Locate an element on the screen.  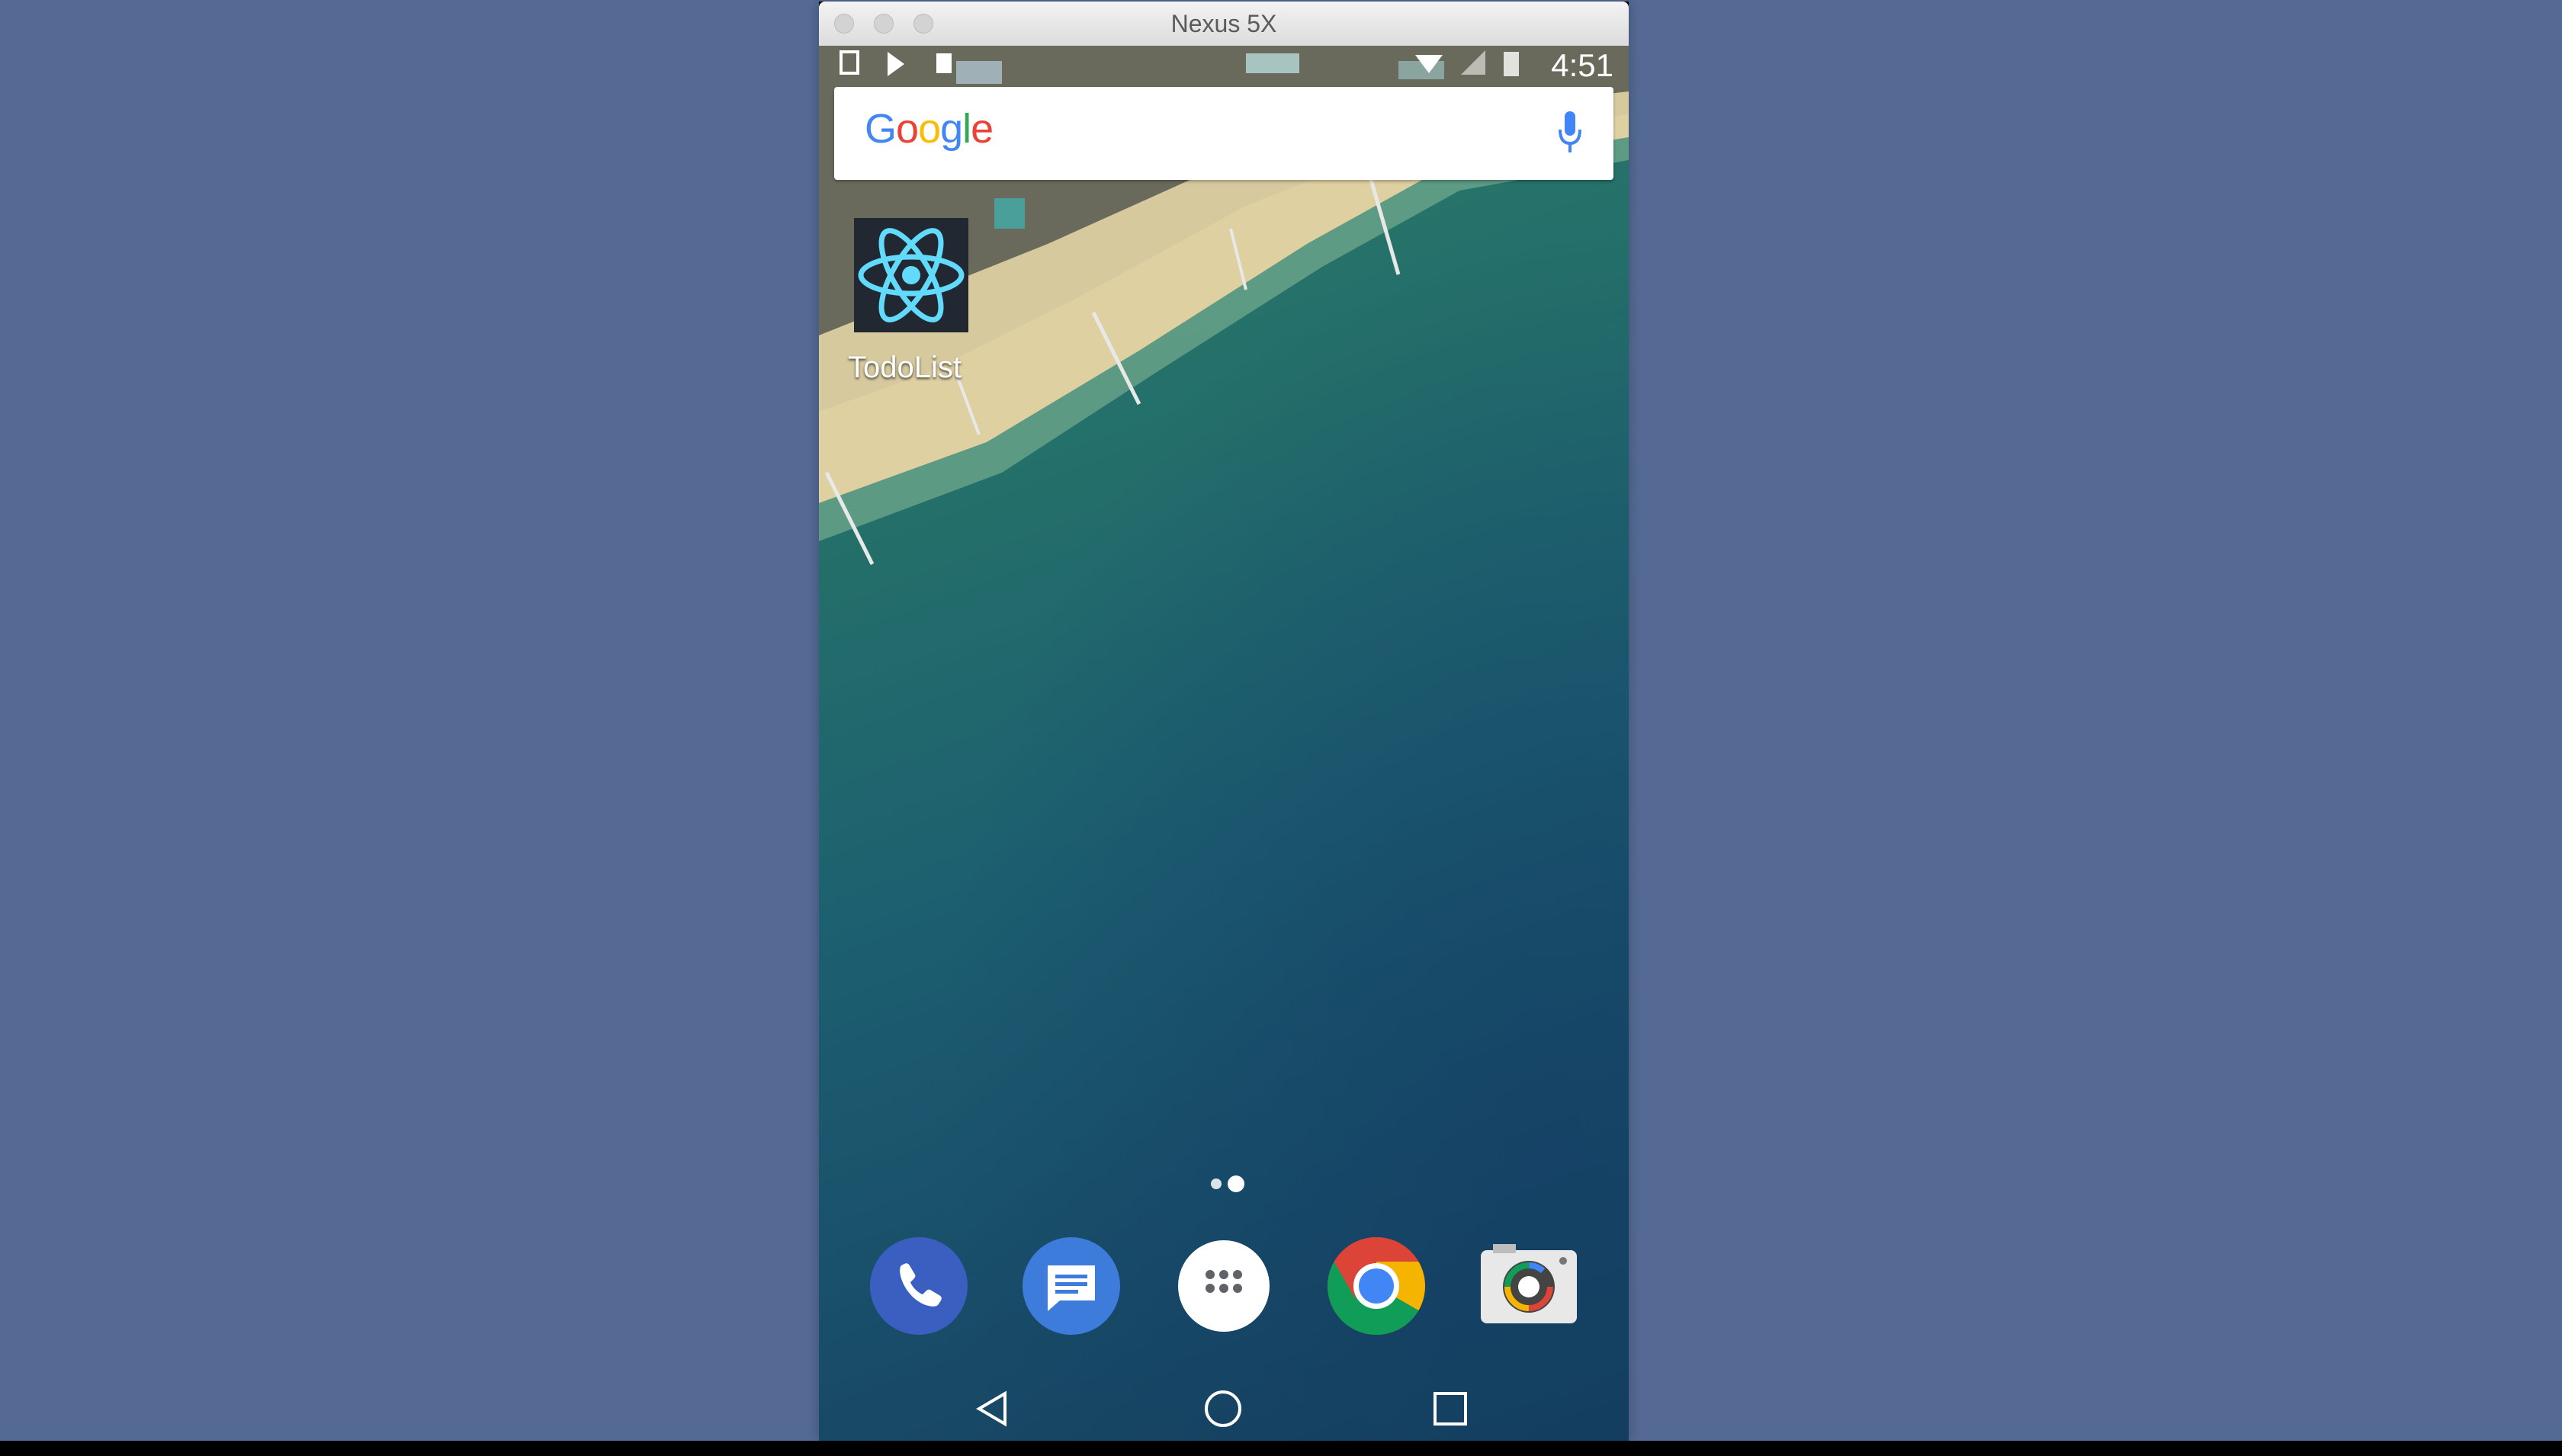
app-todolist-label: TodoList is located at coordinates (905, 367).